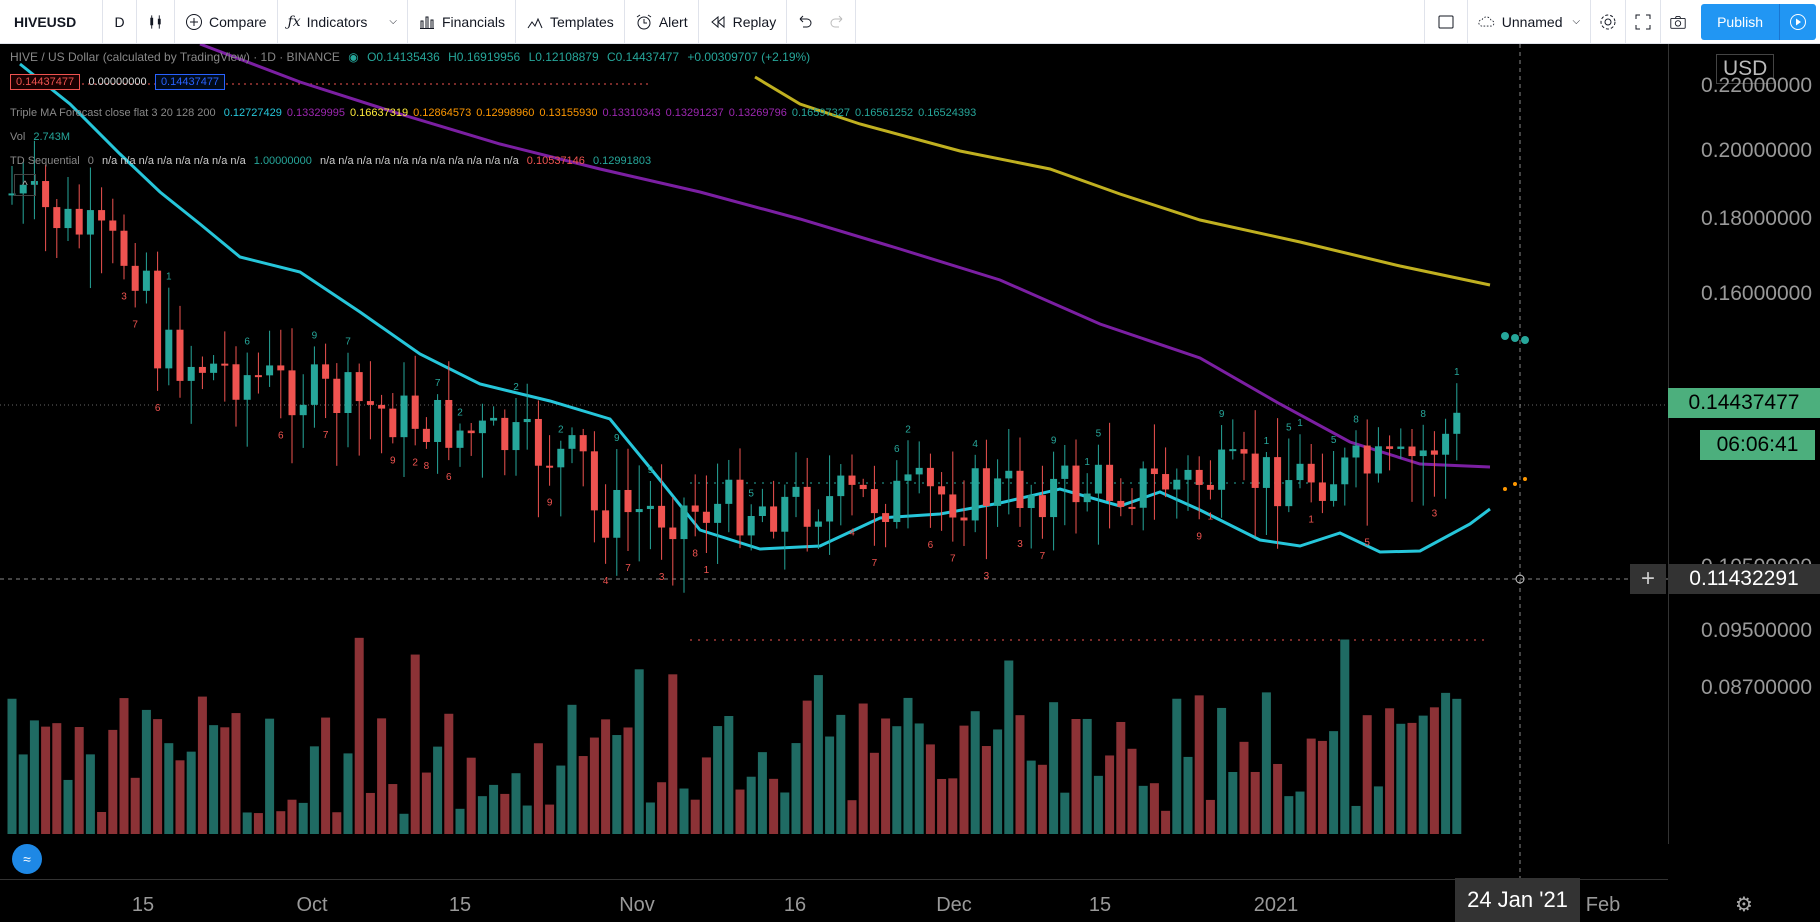 This screenshot has height=922, width=1820. What do you see at coordinates (834, 884) in the screenshot?
I see `time-axis` at bounding box center [834, 884].